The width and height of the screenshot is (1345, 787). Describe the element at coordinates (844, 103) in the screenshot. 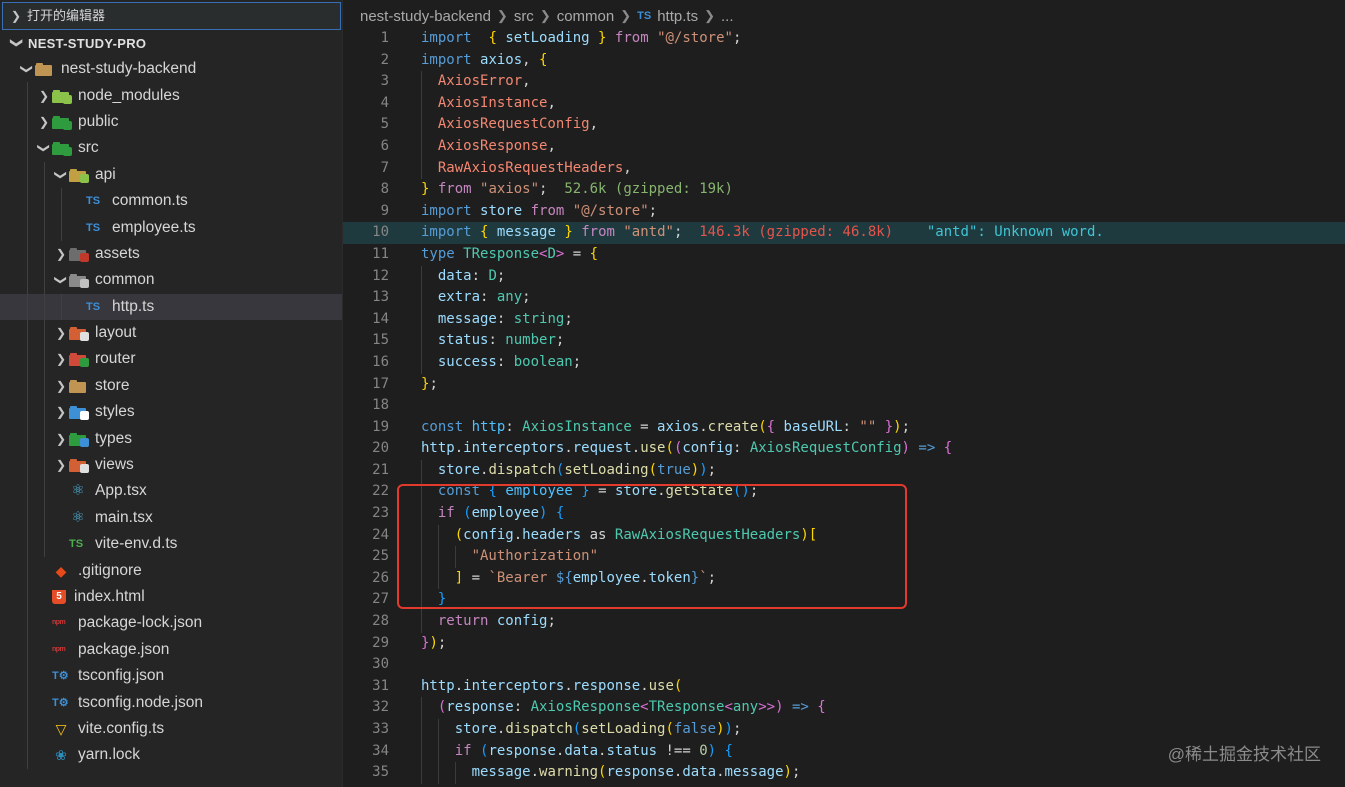

I see `code-line: 4 AxiosInstance,` at that location.